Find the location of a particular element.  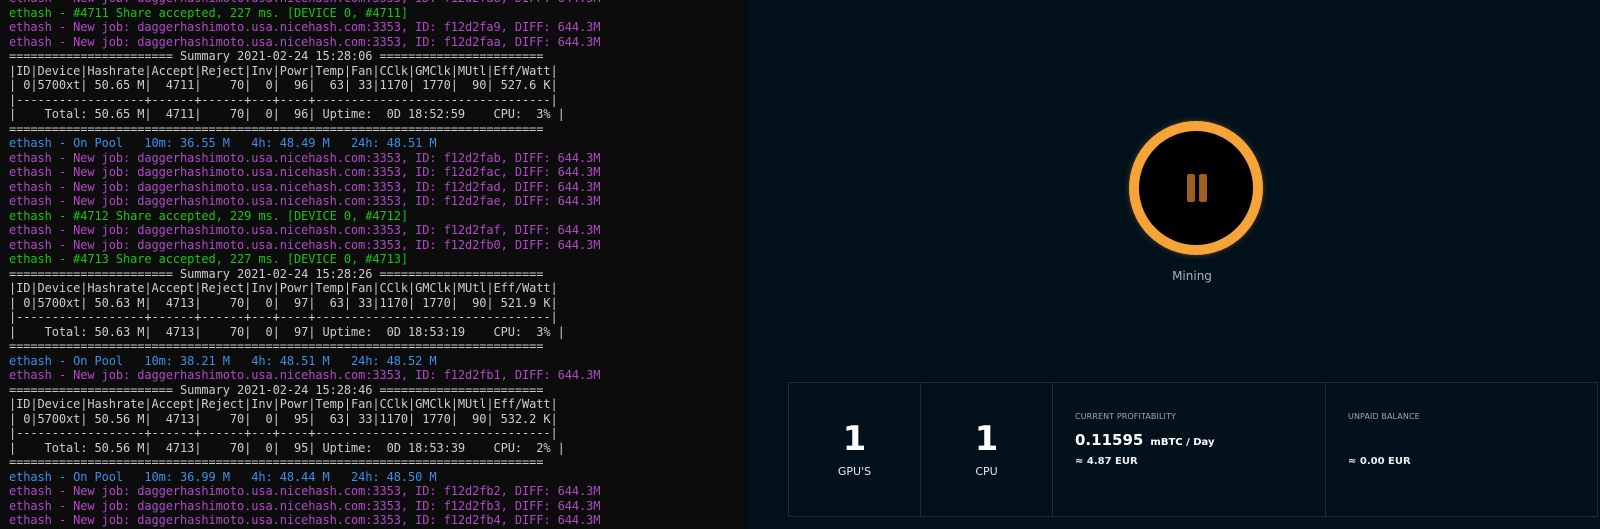

unpaid-balance-fiat: ≈ 0.00 EUR is located at coordinates (1379, 461).